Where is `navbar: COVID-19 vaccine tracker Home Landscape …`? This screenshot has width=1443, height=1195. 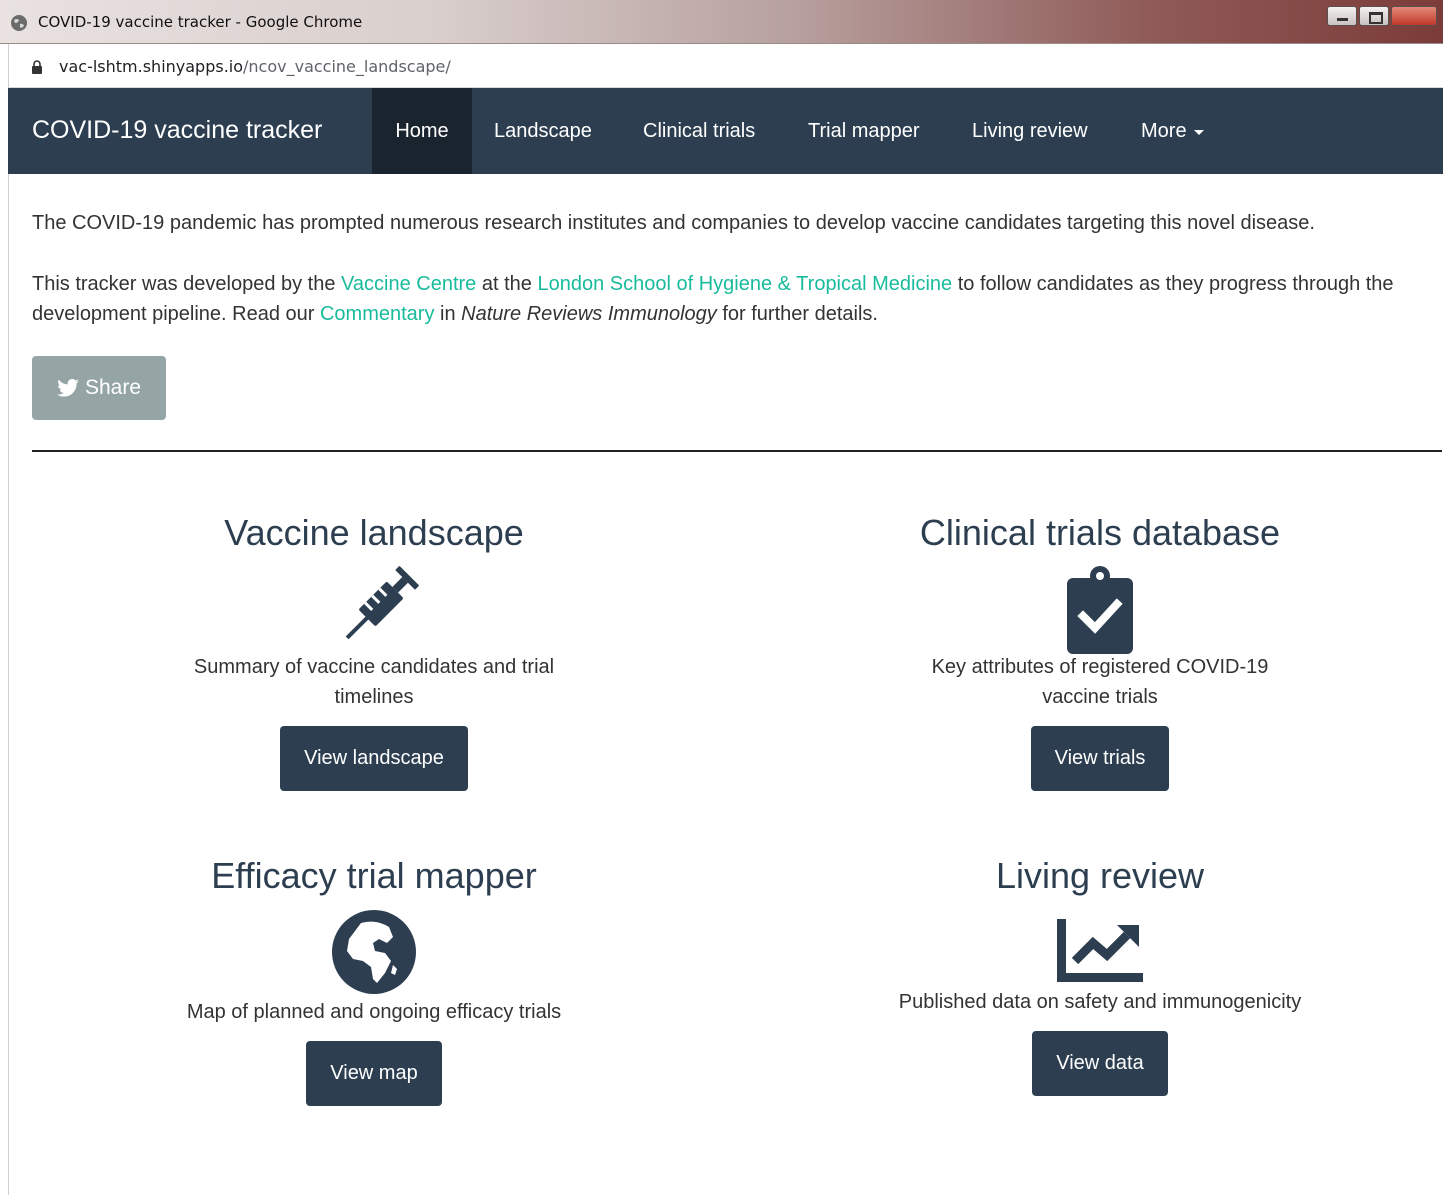
navbar: COVID-19 vaccine tracker Home Landscape … is located at coordinates (725, 131).